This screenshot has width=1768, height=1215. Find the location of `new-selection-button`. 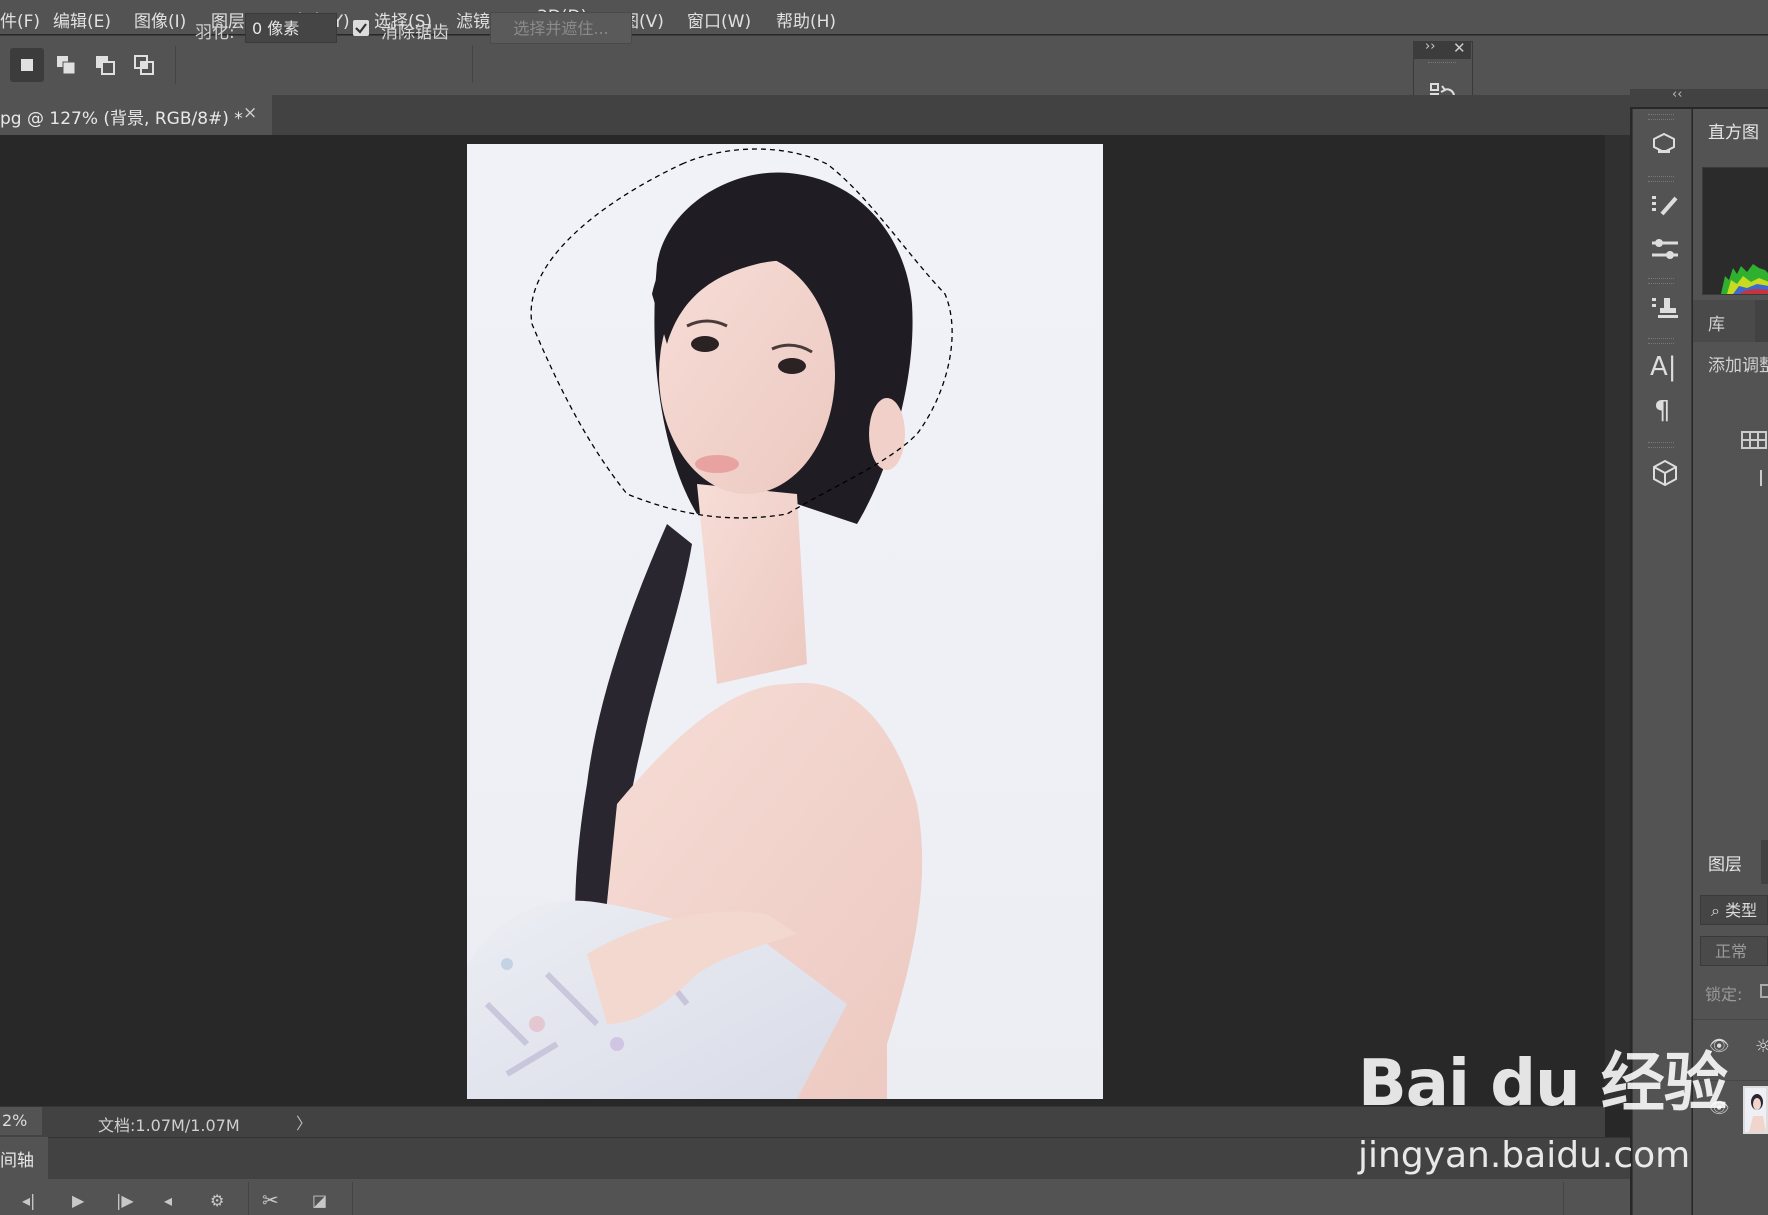

new-selection-button is located at coordinates (27, 65).